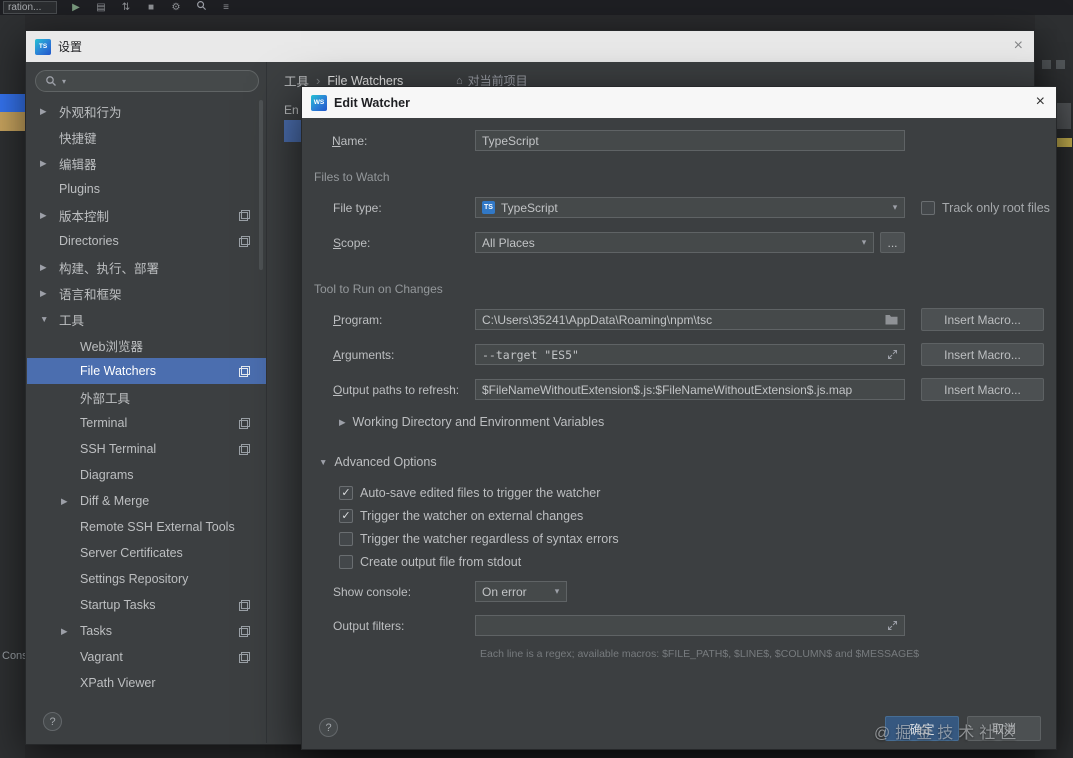 The height and width of the screenshot is (758, 1073). I want to click on settings-search-input, so click(160, 81).